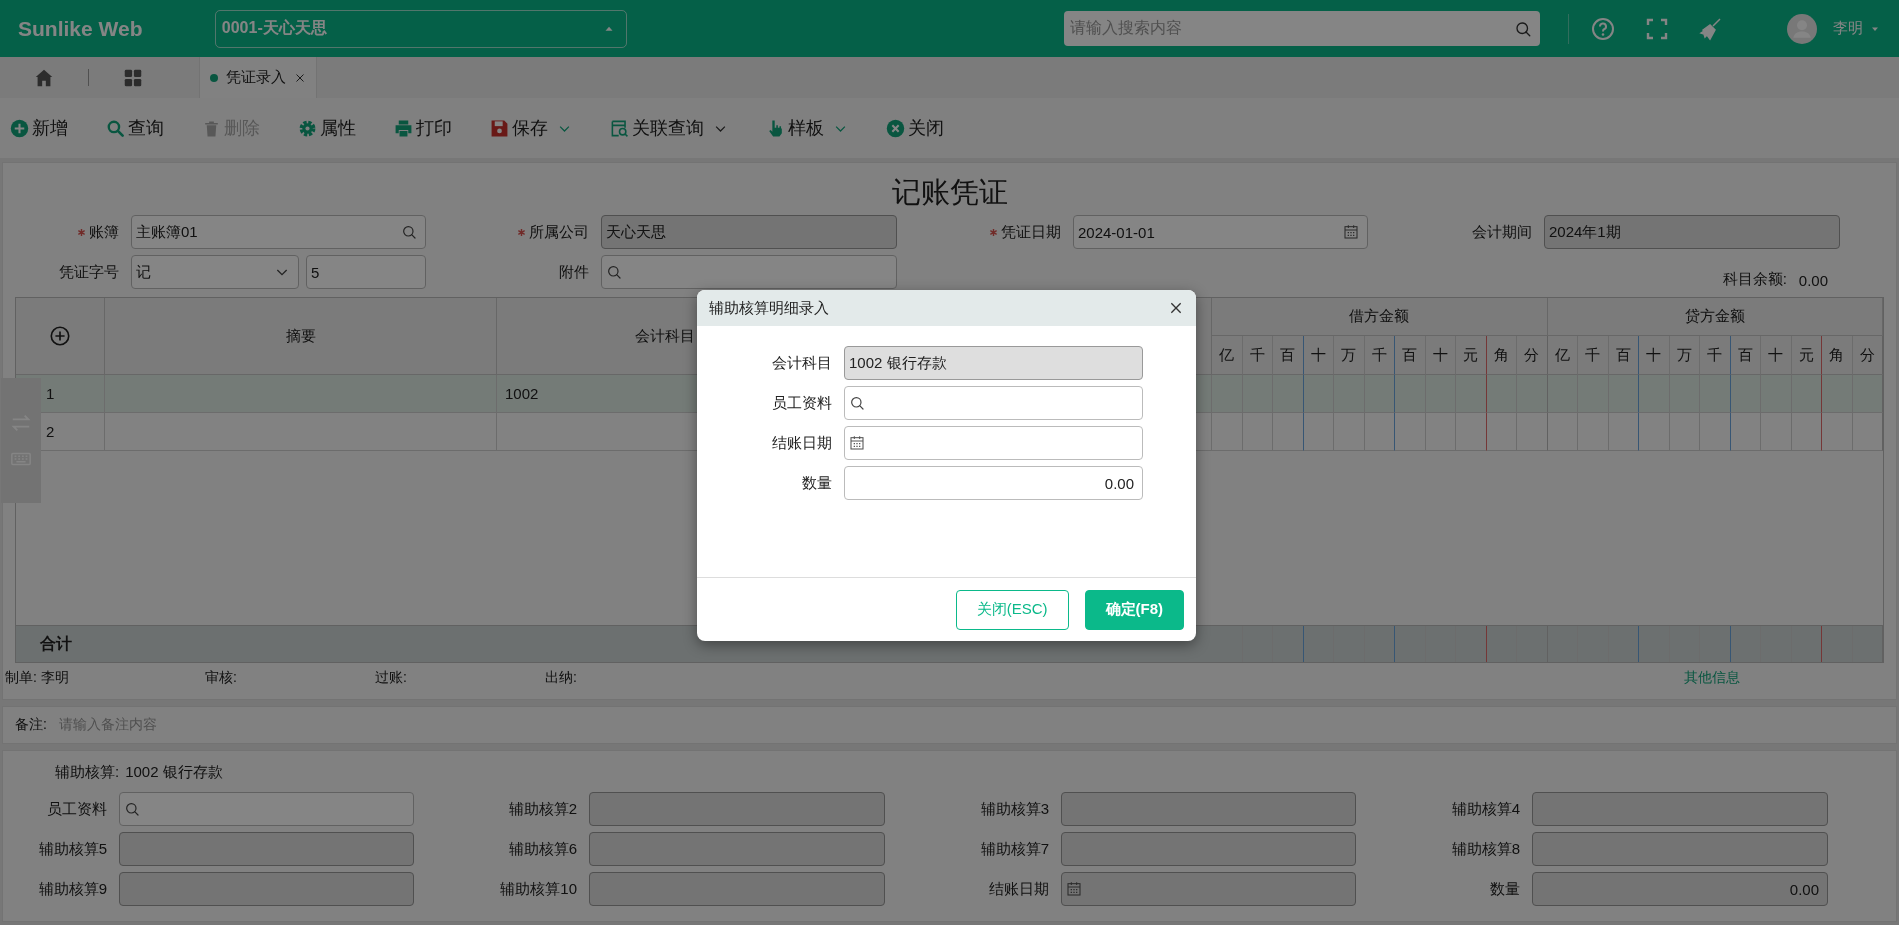 This screenshot has width=1899, height=925. What do you see at coordinates (561, 678) in the screenshot?
I see `signature-text: 出纳:` at bounding box center [561, 678].